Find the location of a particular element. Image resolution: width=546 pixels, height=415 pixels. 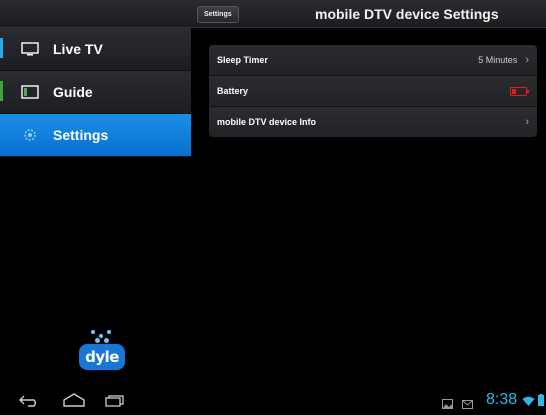

sidebar-header is located at coordinates (95, 14).